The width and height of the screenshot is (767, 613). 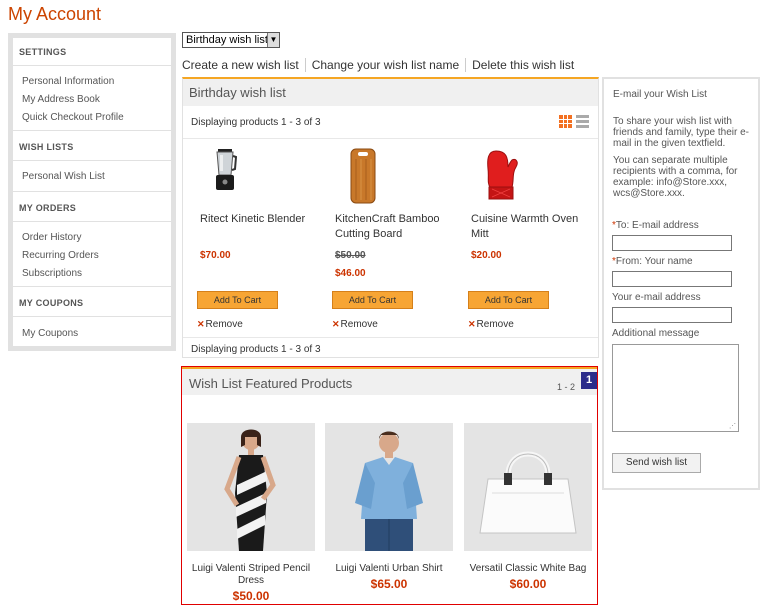 I want to click on shirt-image, so click(x=389, y=487).